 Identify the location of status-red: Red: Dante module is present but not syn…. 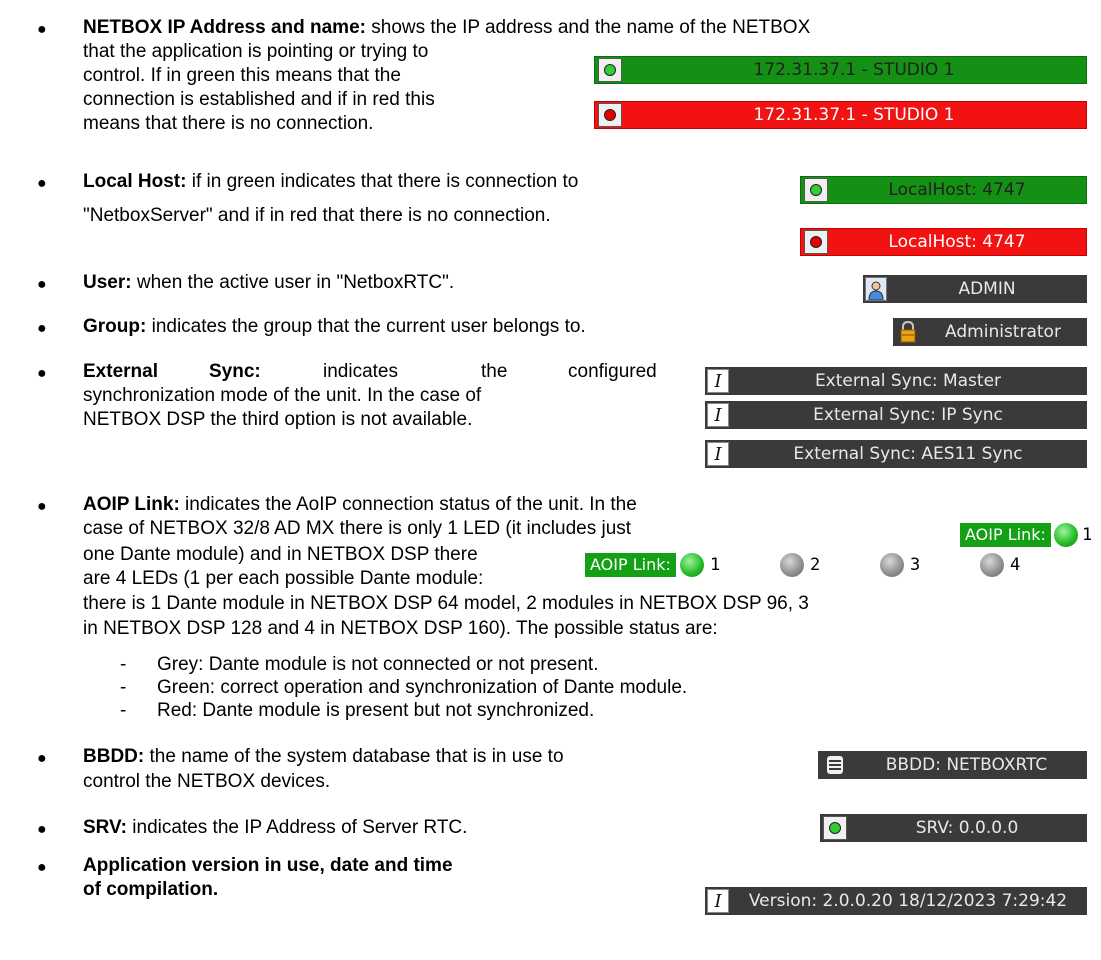
(376, 710).